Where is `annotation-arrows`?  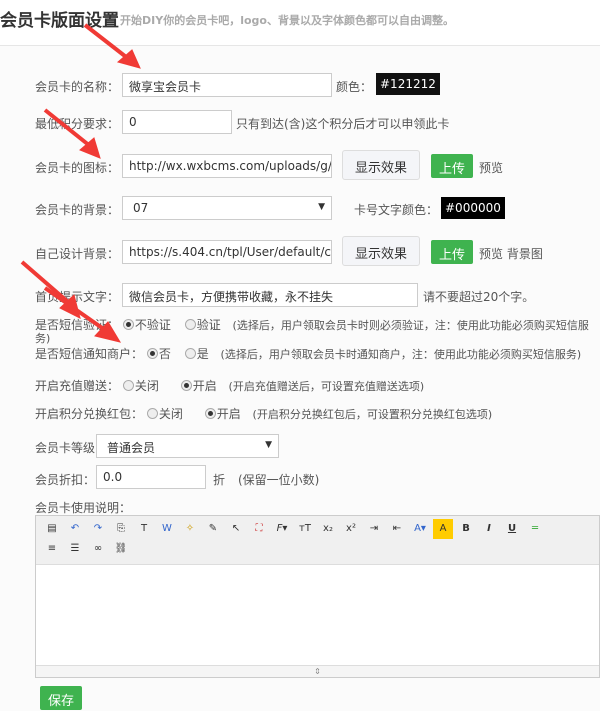 annotation-arrows is located at coordinates (80, 183).